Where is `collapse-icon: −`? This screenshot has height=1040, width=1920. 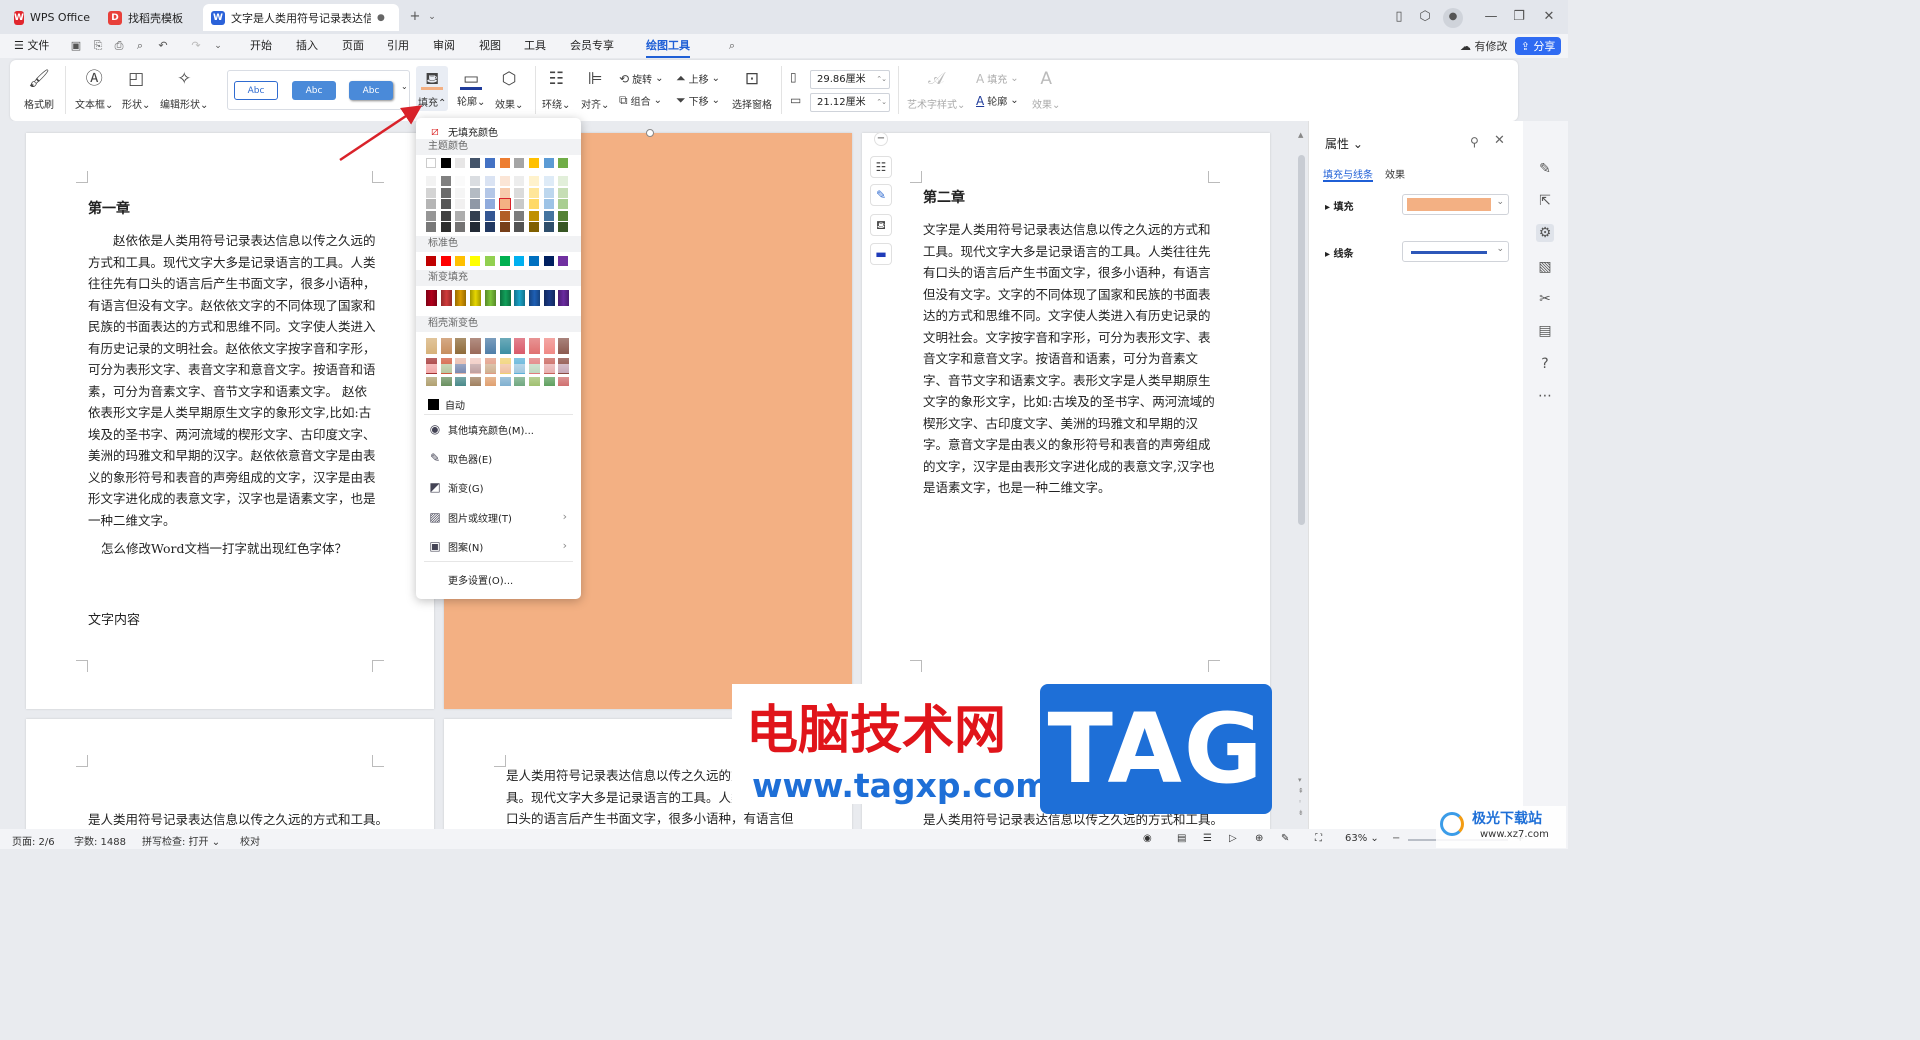 collapse-icon: − is located at coordinates (881, 139).